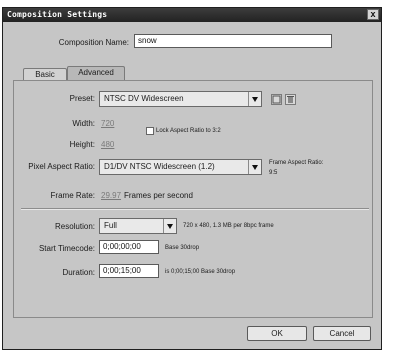 The image size is (393, 358). I want to click on resolution-dropdown: Full, so click(138, 226).